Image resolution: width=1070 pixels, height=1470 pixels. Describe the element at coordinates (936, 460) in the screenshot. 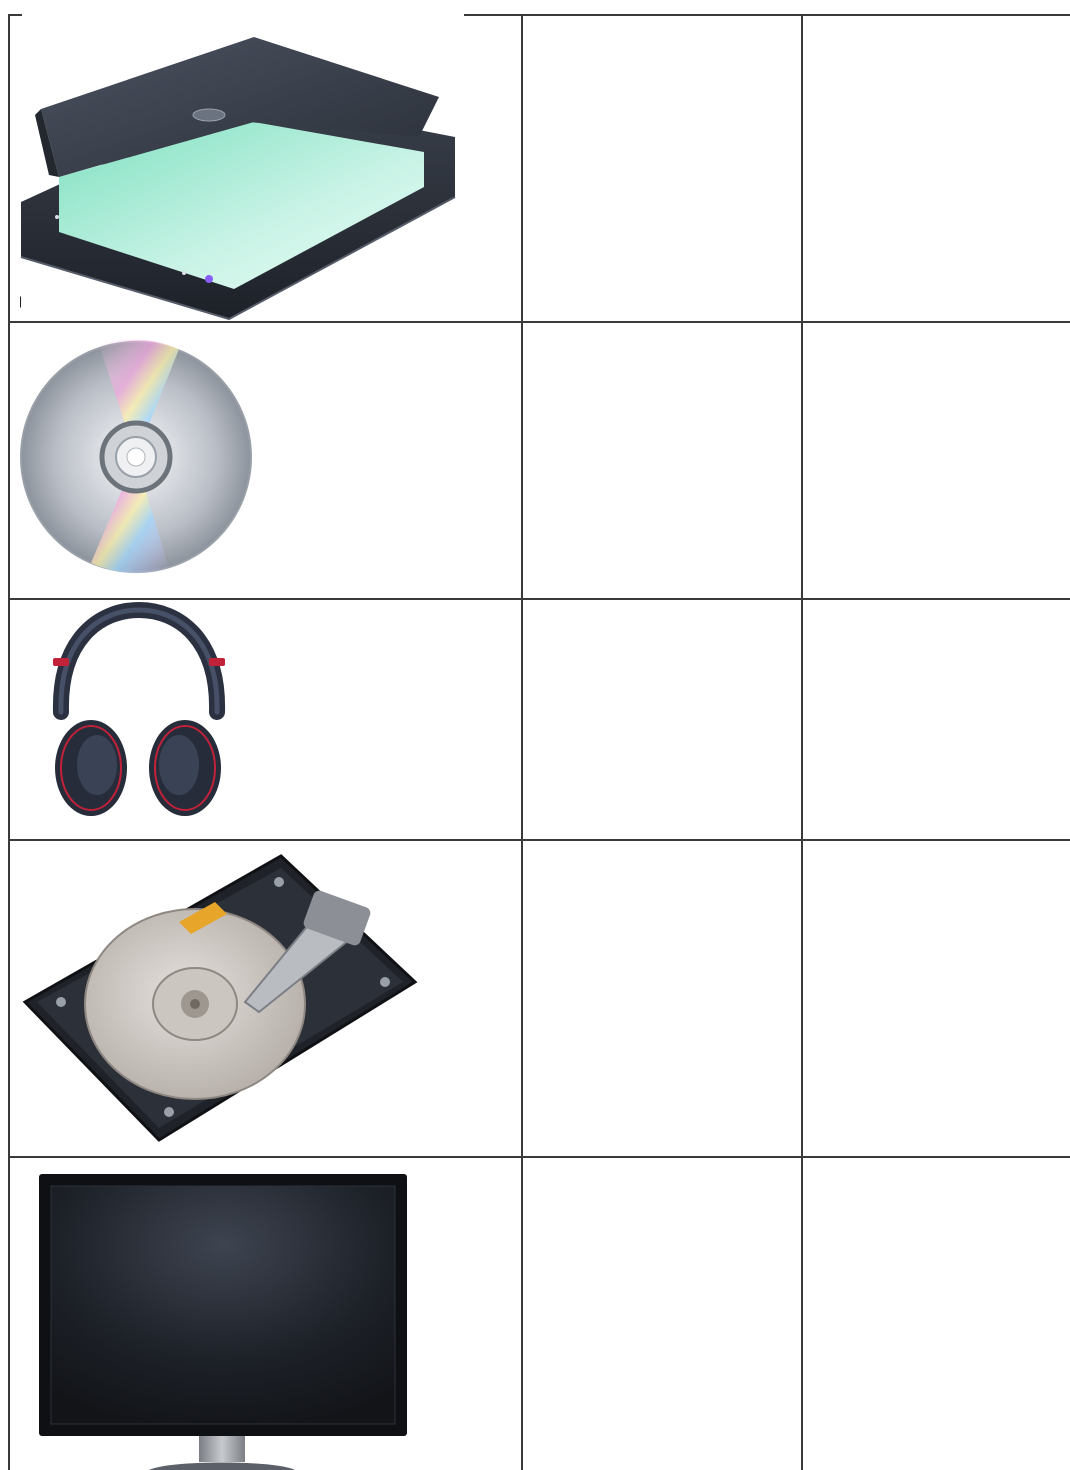

I see `answer-cell-r2-c3` at that location.